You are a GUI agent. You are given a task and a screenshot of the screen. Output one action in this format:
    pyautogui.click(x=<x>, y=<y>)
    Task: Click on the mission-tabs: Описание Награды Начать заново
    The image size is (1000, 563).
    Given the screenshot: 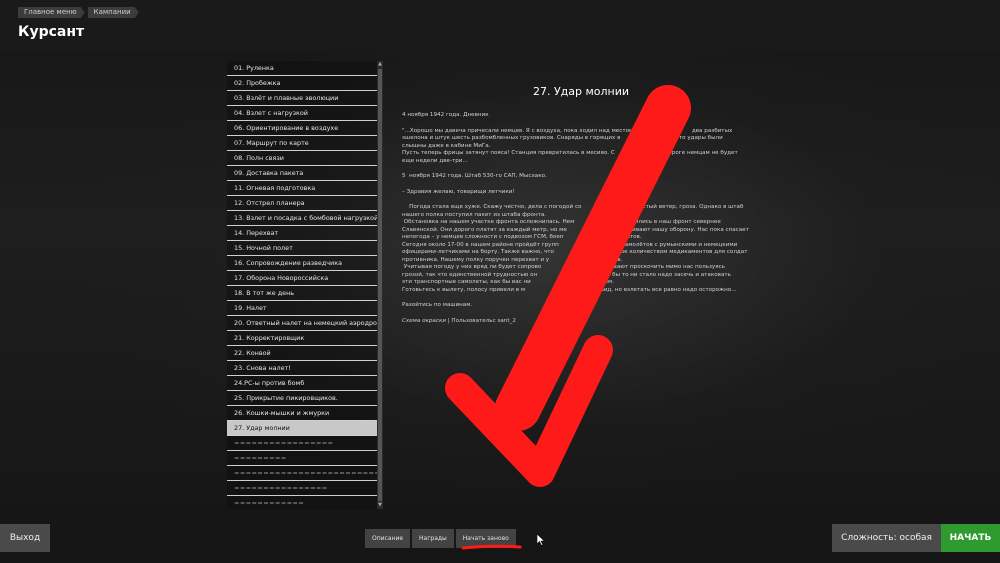 What is the action you would take?
    pyautogui.click(x=441, y=538)
    